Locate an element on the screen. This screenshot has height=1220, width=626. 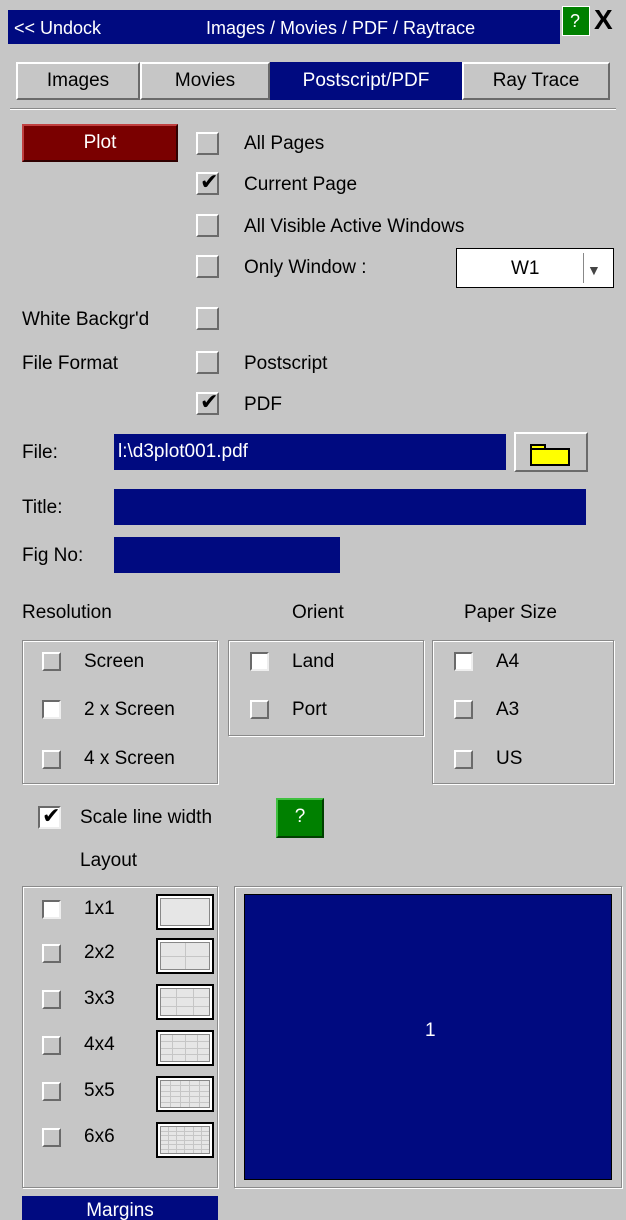
white-background-label: White Backgr'd is located at coordinates (86, 319).